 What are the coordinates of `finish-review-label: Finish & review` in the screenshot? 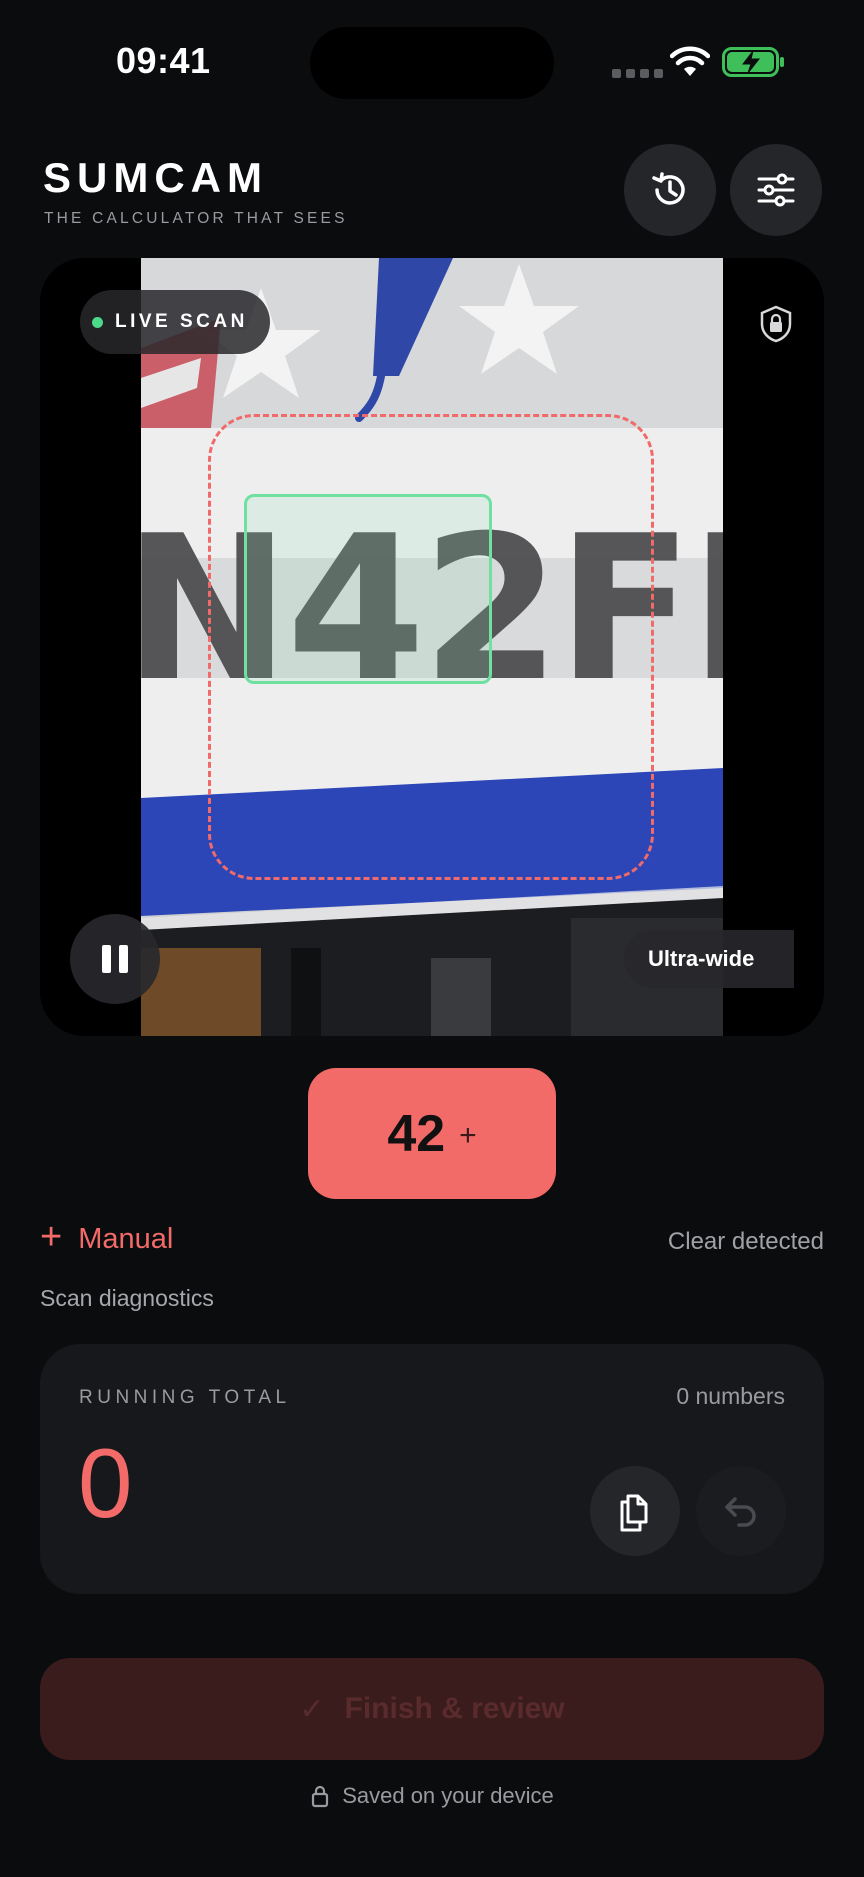 It's located at (454, 1708).